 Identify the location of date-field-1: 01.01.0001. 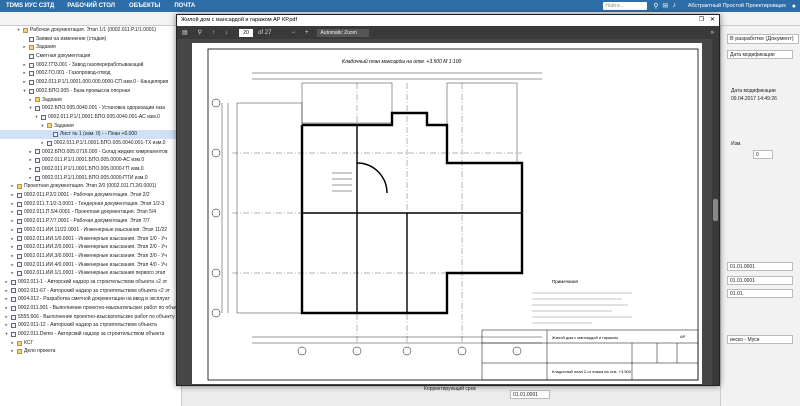
(760, 266).